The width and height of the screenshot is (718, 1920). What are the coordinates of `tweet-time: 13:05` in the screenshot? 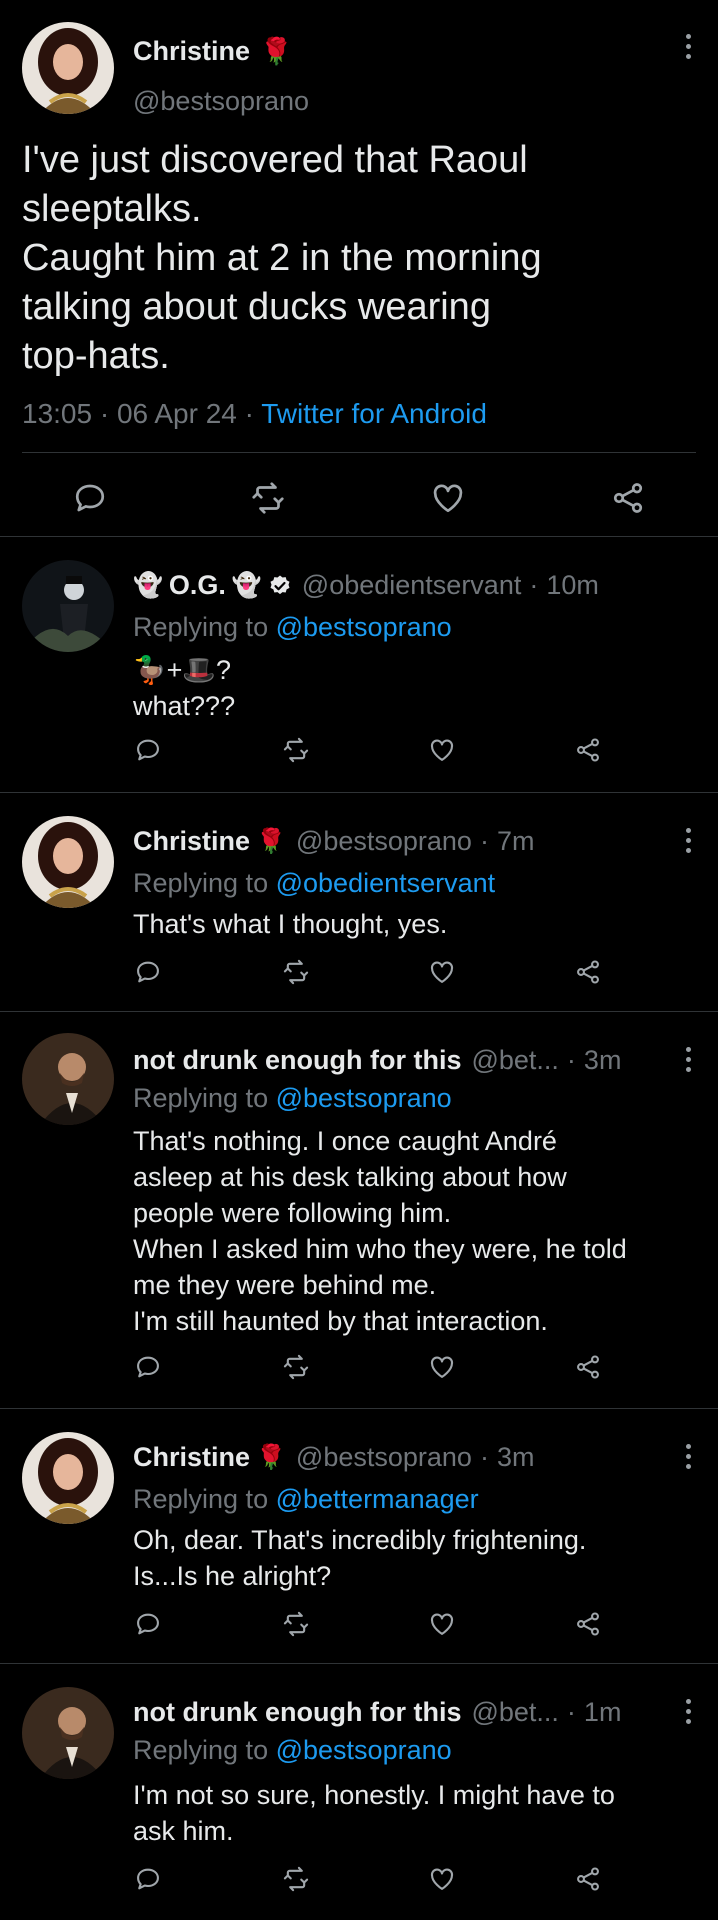 It's located at (57, 413).